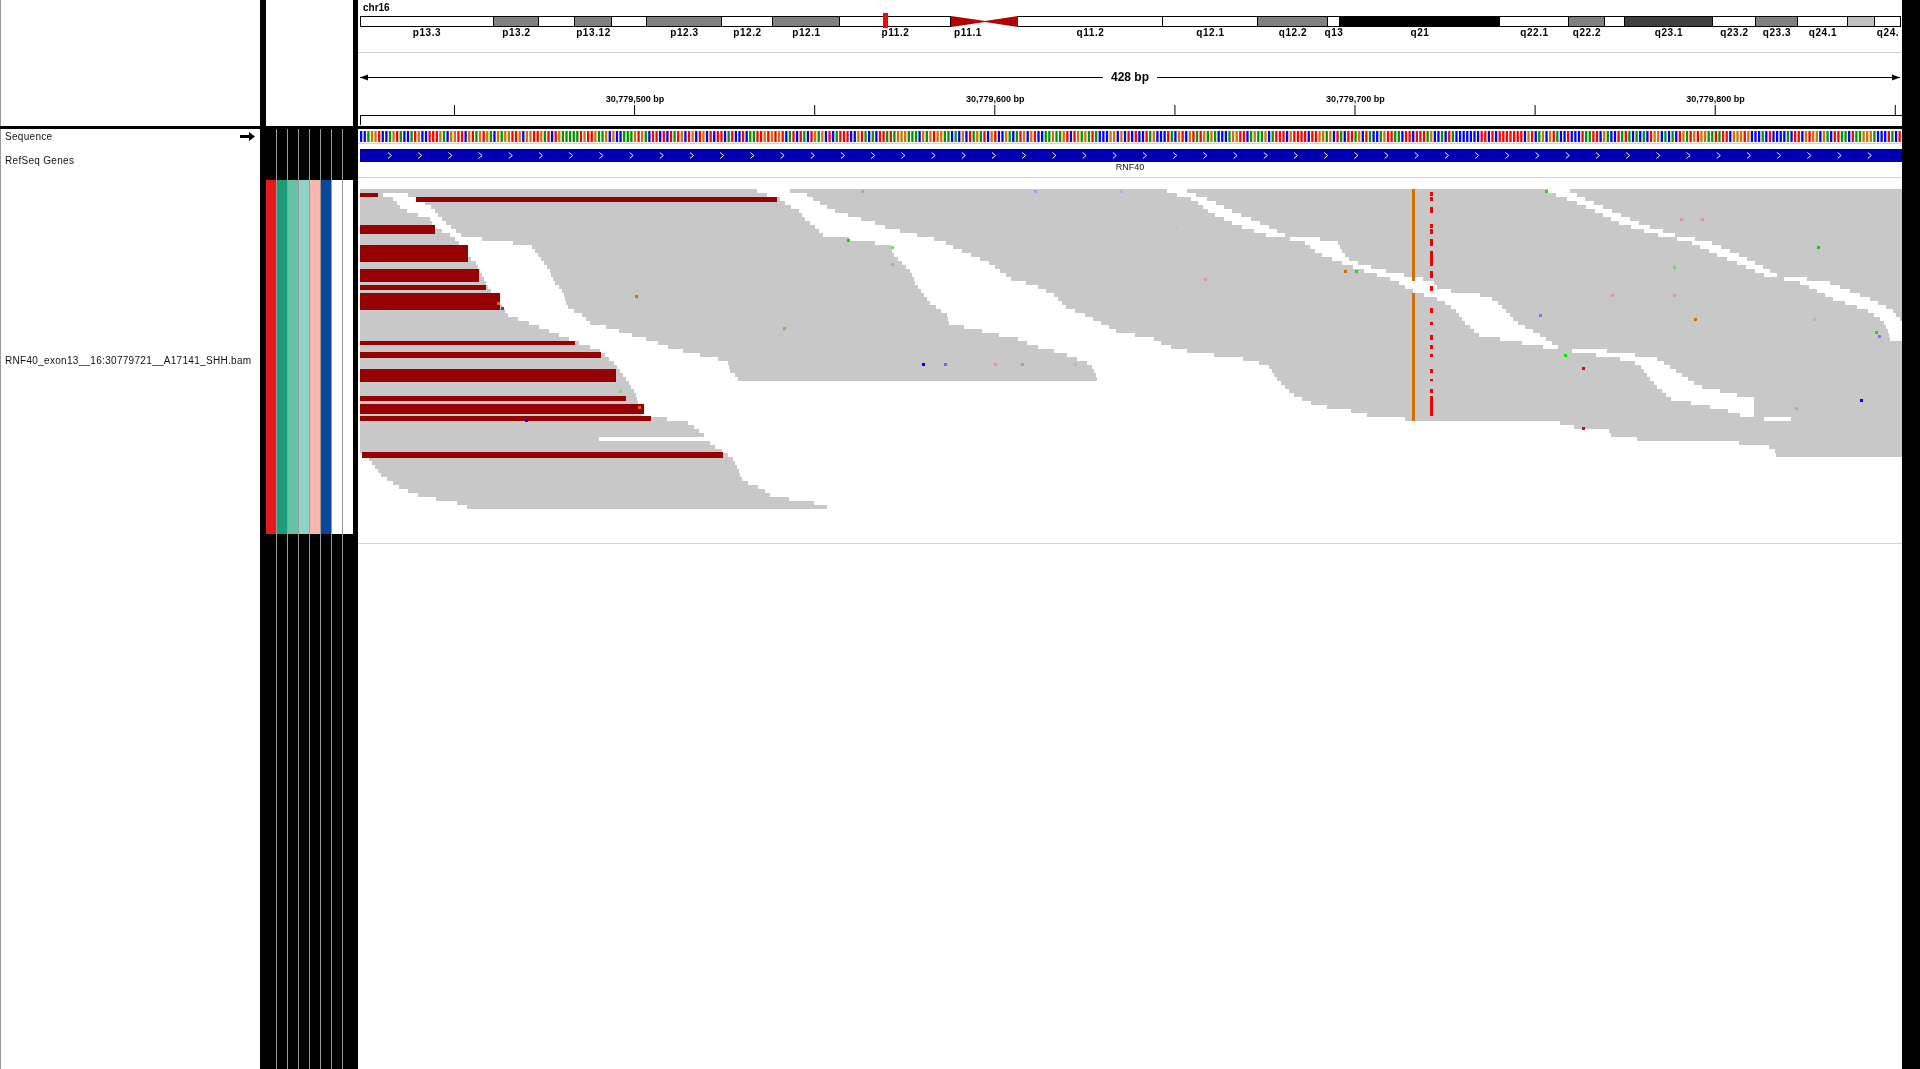 The width and height of the screenshot is (1920, 1069). I want to click on ruler-tick-label: 30,779,700 bp, so click(1355, 99).